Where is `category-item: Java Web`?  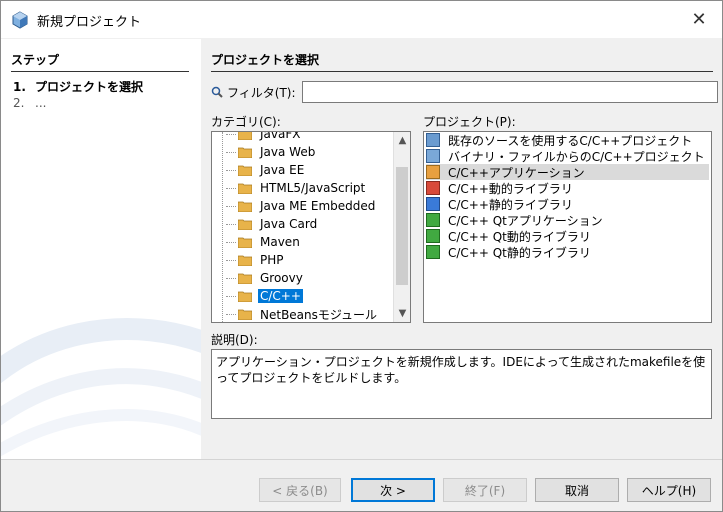
category-item: Java Web is located at coordinates (271, 152).